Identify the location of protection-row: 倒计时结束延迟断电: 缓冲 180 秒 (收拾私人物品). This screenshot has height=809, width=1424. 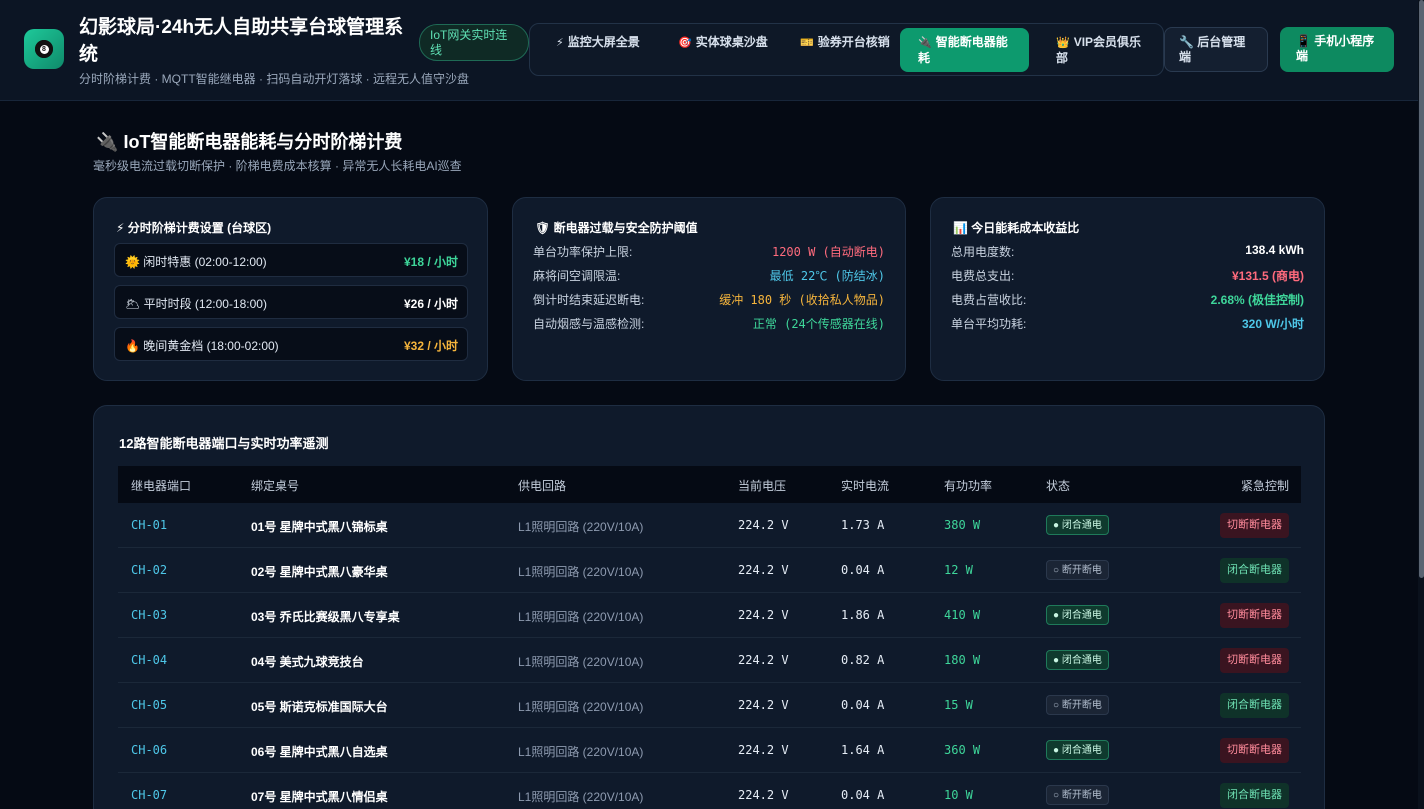
(709, 300).